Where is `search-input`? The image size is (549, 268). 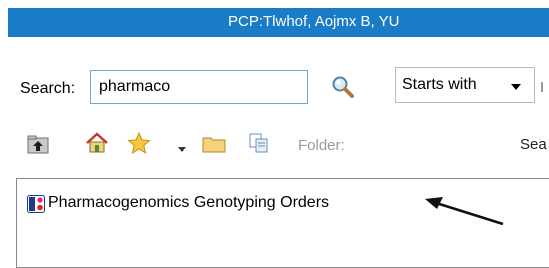
search-input is located at coordinates (199, 87).